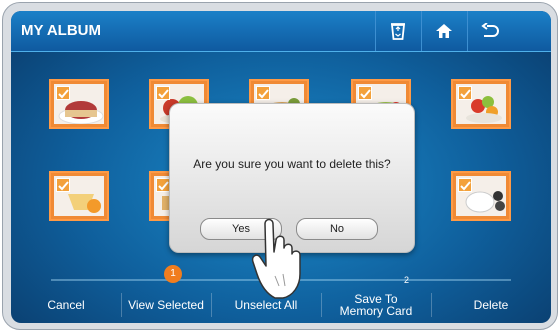 This screenshot has width=560, height=332. Describe the element at coordinates (166, 305) in the screenshot. I see `view-selected-button: View Selected` at that location.